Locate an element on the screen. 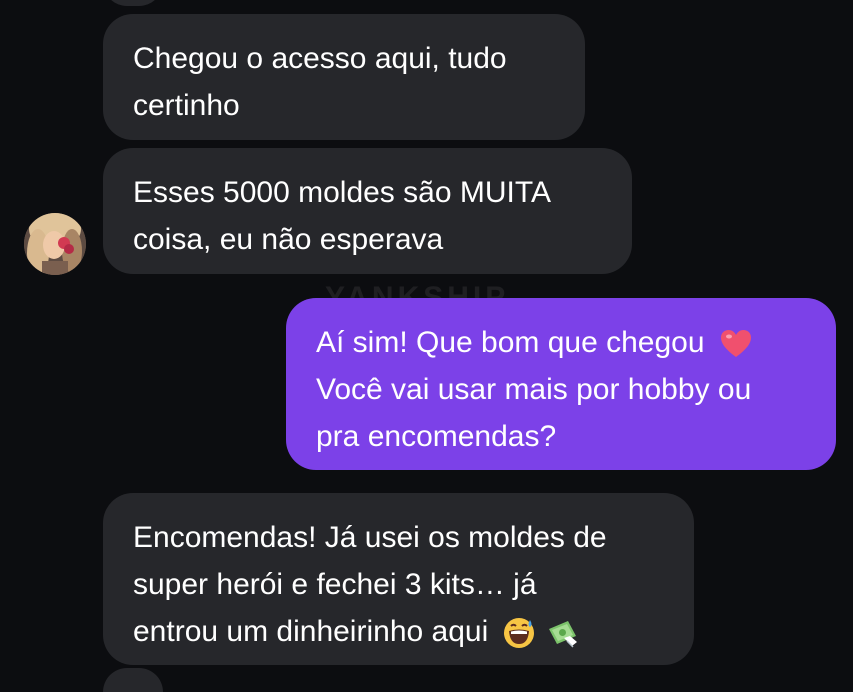 The width and height of the screenshot is (853, 692). message-text-line: super herói e fechei 3 kits… já is located at coordinates (335, 584).